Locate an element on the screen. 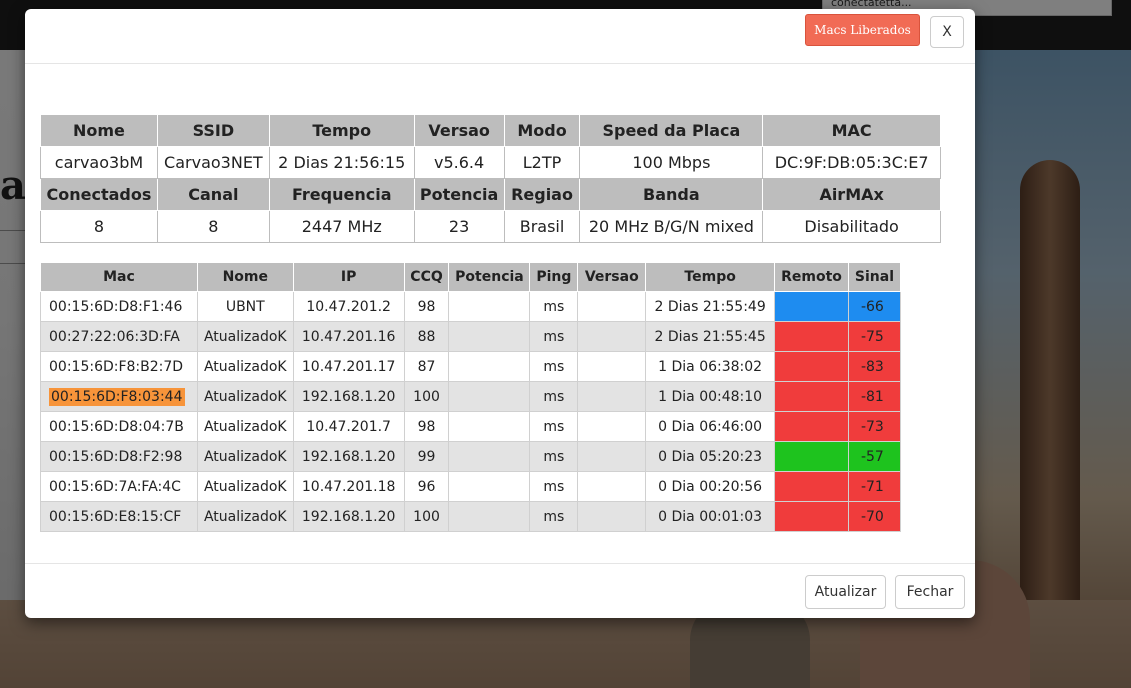 The width and height of the screenshot is (1131, 688). close-icon: X is located at coordinates (947, 32).